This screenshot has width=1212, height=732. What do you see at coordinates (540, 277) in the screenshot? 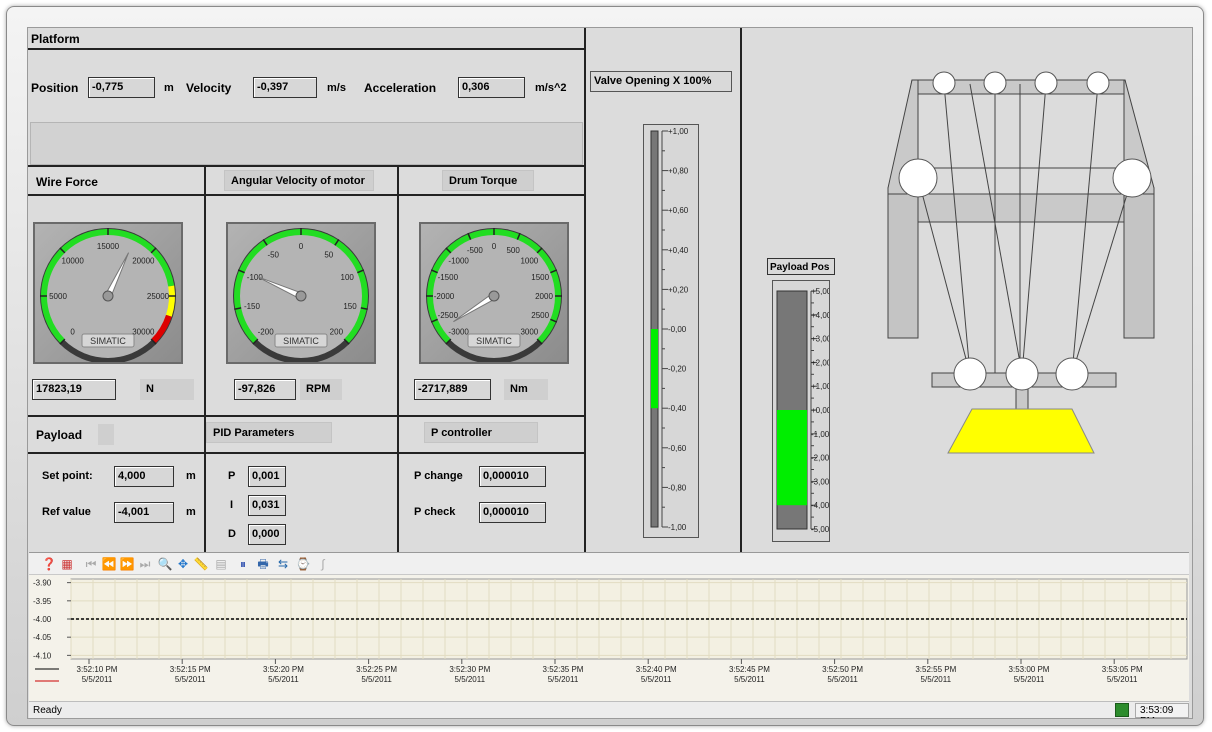
I see `gauge-tick-label: 1500` at bounding box center [540, 277].